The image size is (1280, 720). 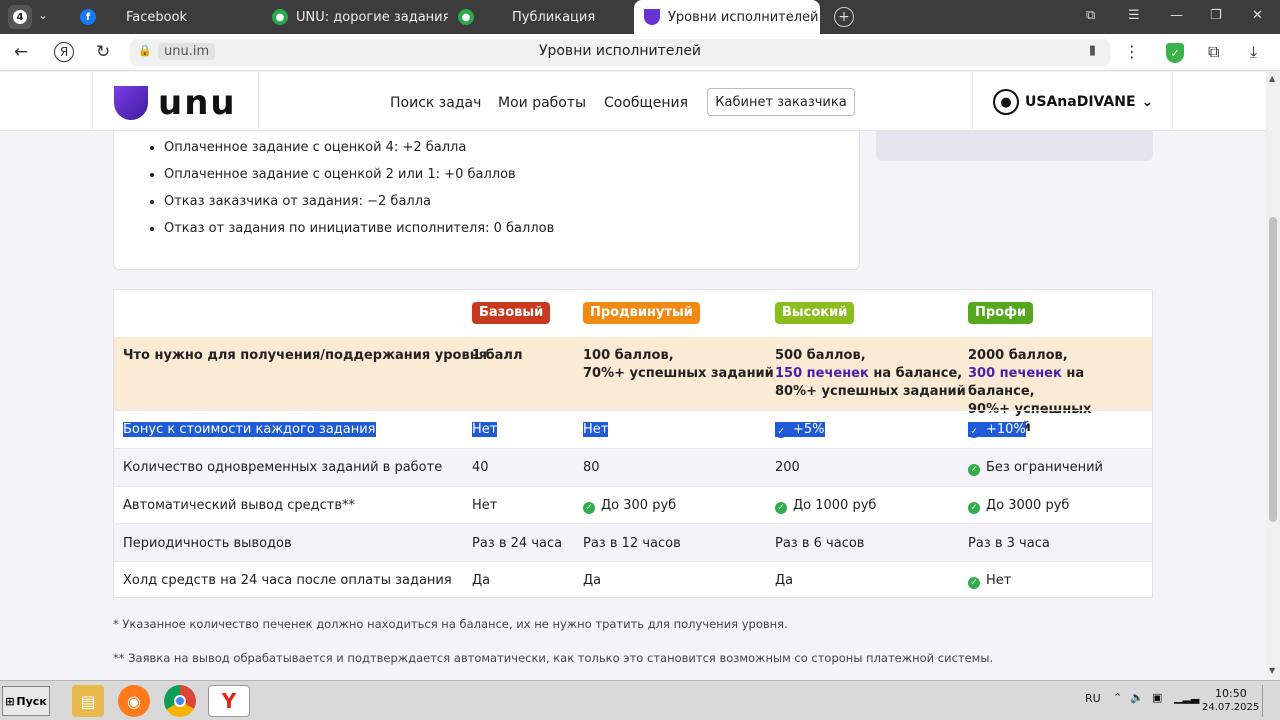 I want to click on cell-high: Да, so click(x=784, y=580).